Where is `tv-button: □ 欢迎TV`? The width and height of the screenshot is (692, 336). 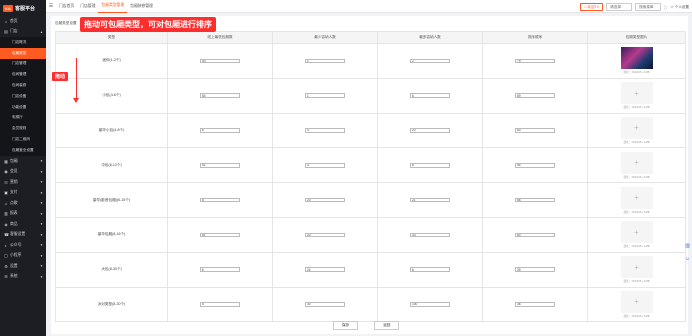
tv-button: □ 欢迎TV is located at coordinates (592, 7).